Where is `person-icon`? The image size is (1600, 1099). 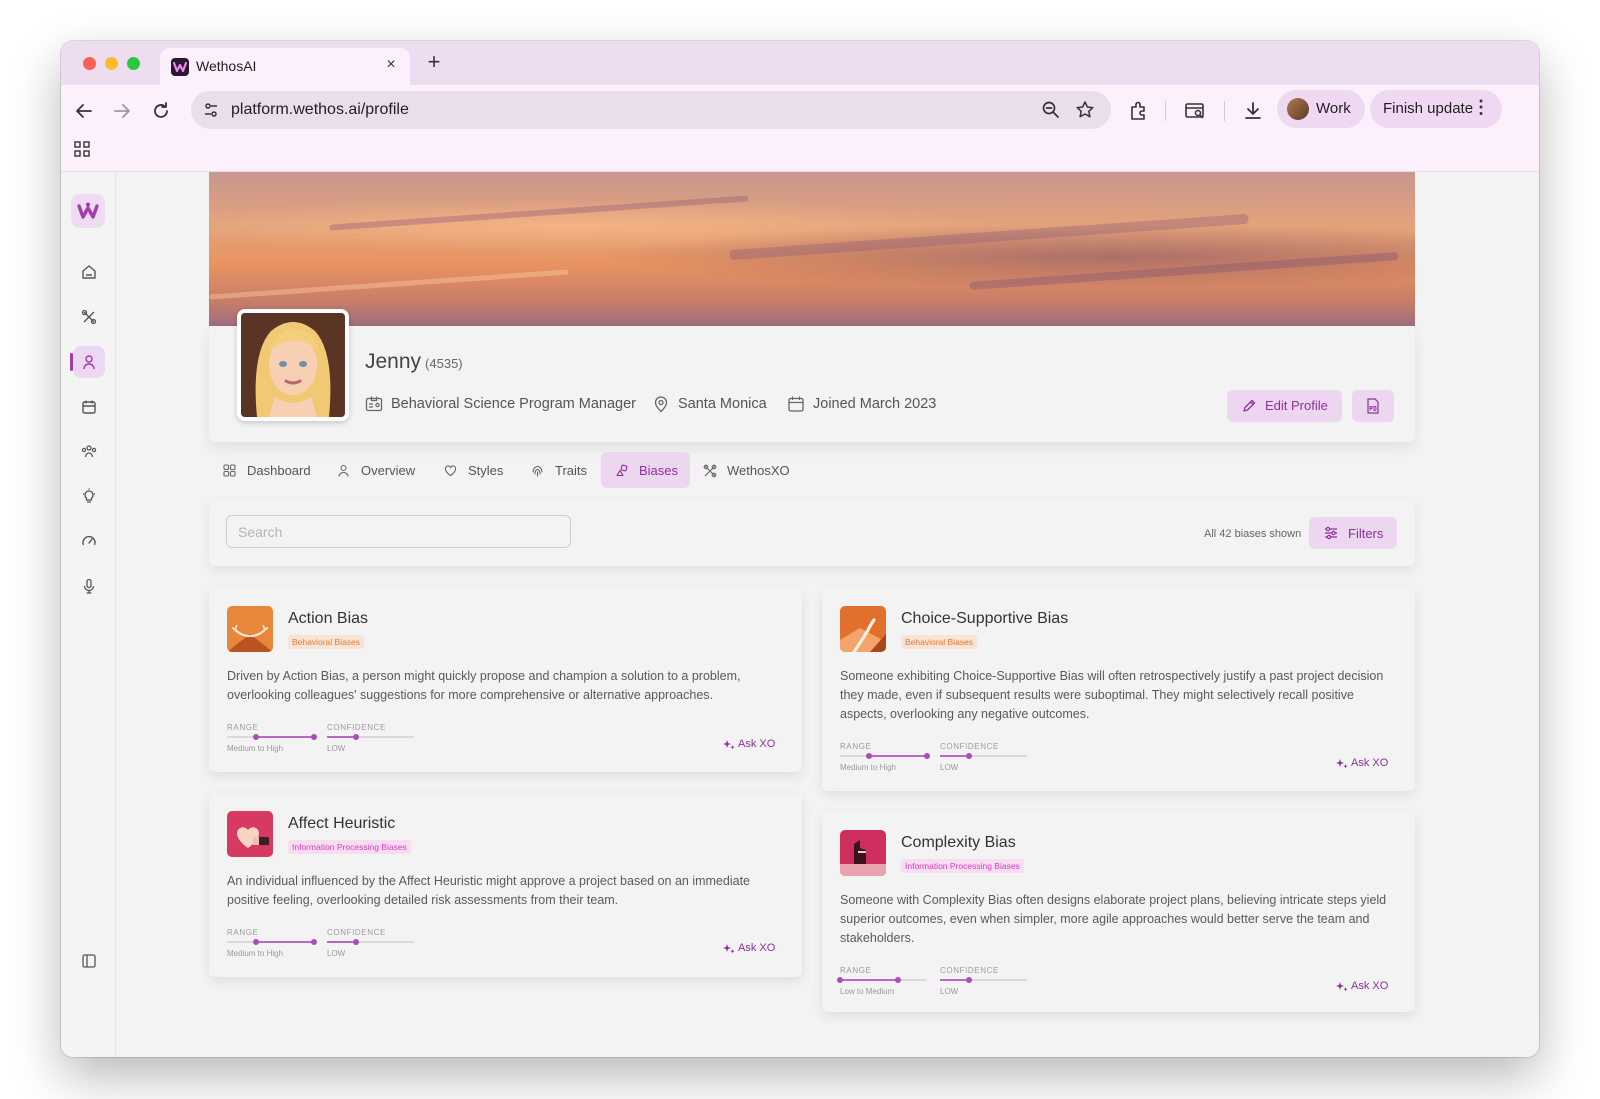
person-icon is located at coordinates (343, 470).